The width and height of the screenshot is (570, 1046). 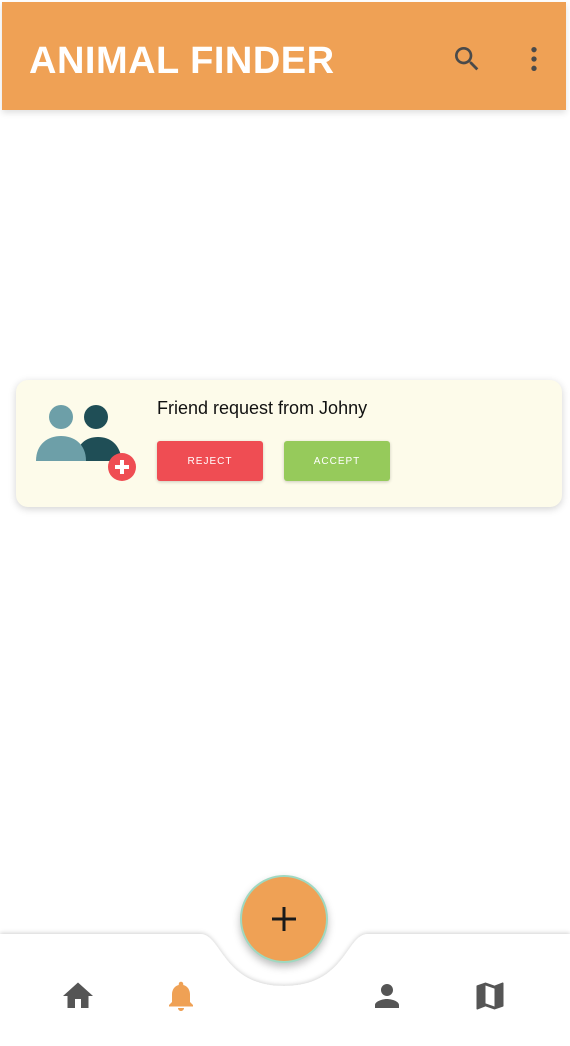 I want to click on app-bar: ANIMAL FINDER, so click(x=284, y=56).